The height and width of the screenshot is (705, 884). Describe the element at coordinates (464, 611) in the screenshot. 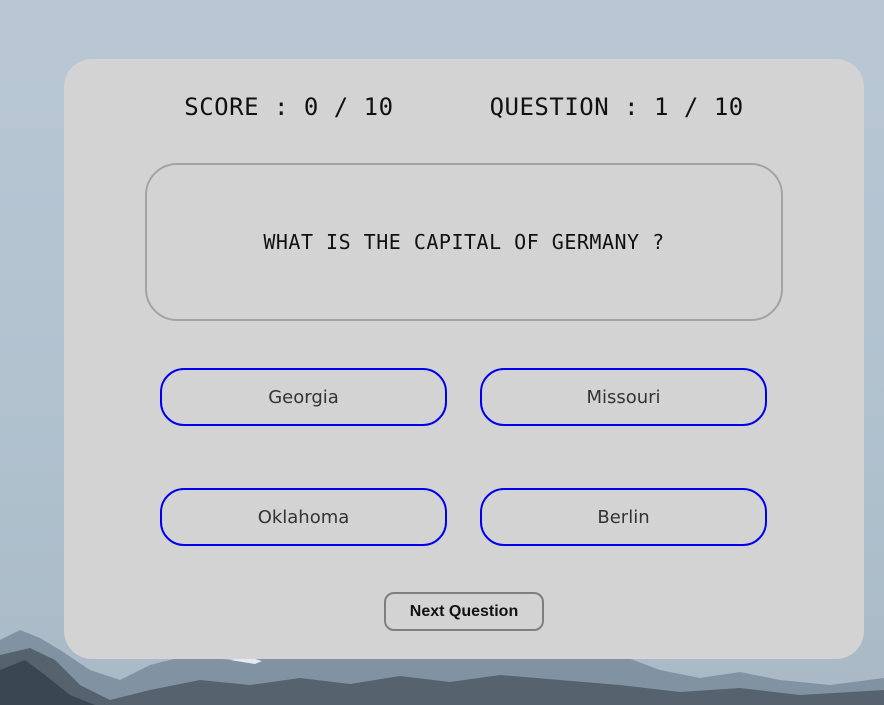

I see `next-question-button: Next Question` at that location.